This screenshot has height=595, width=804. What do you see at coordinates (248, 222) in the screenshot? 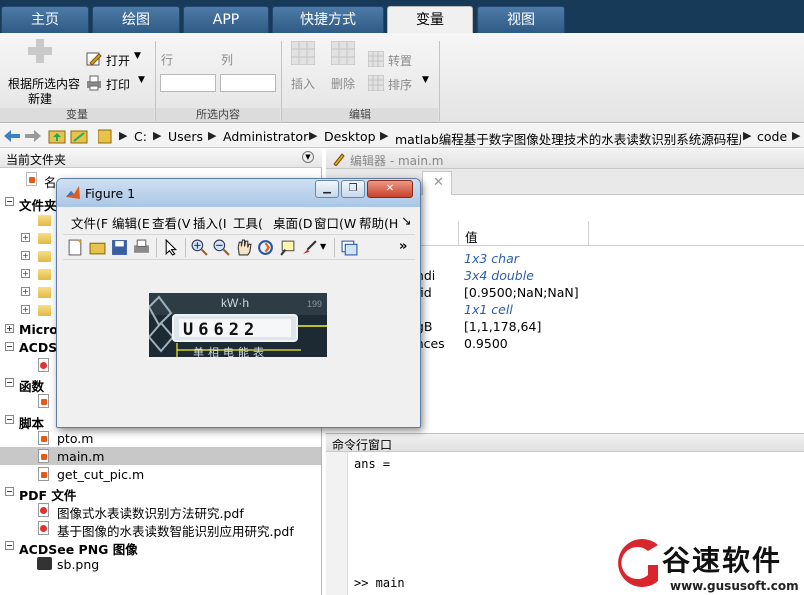
I see `menu-tools: 工具(` at bounding box center [248, 222].